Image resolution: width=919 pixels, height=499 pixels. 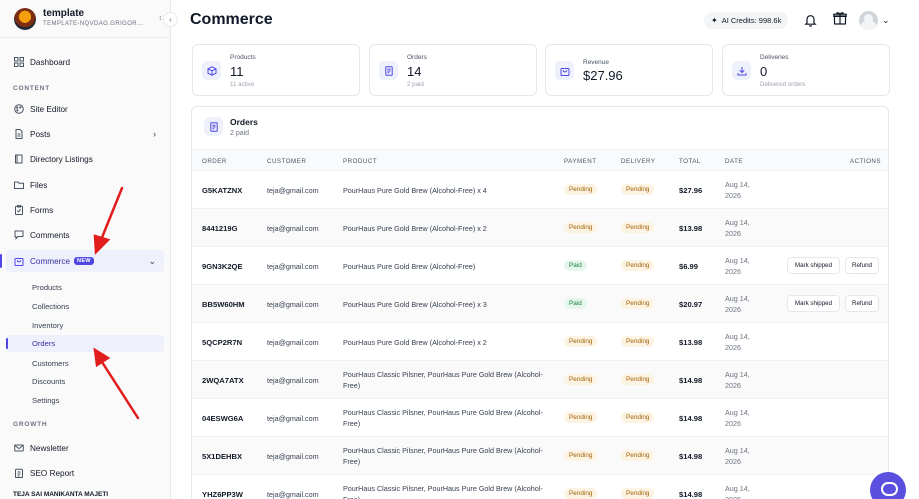 What do you see at coordinates (751, 20) in the screenshot?
I see `ai-credits-label: AI Credits: 998.6k` at bounding box center [751, 20].